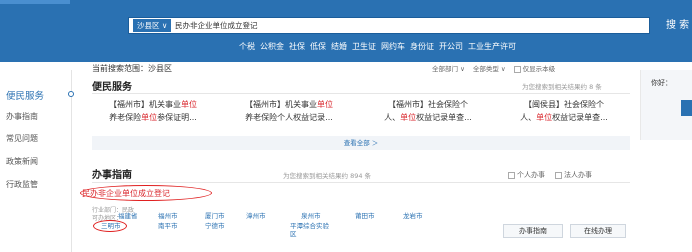  Describe the element at coordinates (666, 105) in the screenshot. I see `user-panel: 你好：` at that location.